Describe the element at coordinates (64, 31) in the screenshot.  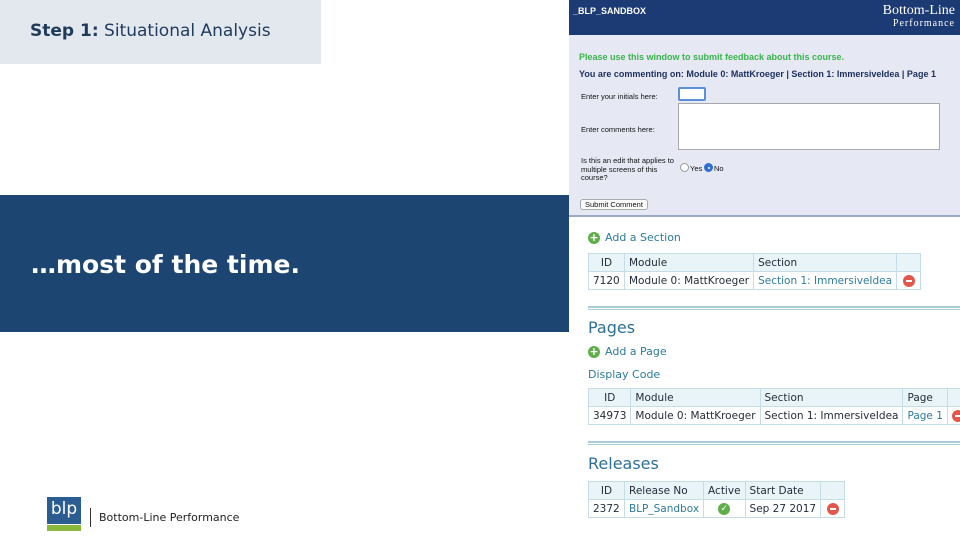
I see `step-prefix: Step 1:` at that location.